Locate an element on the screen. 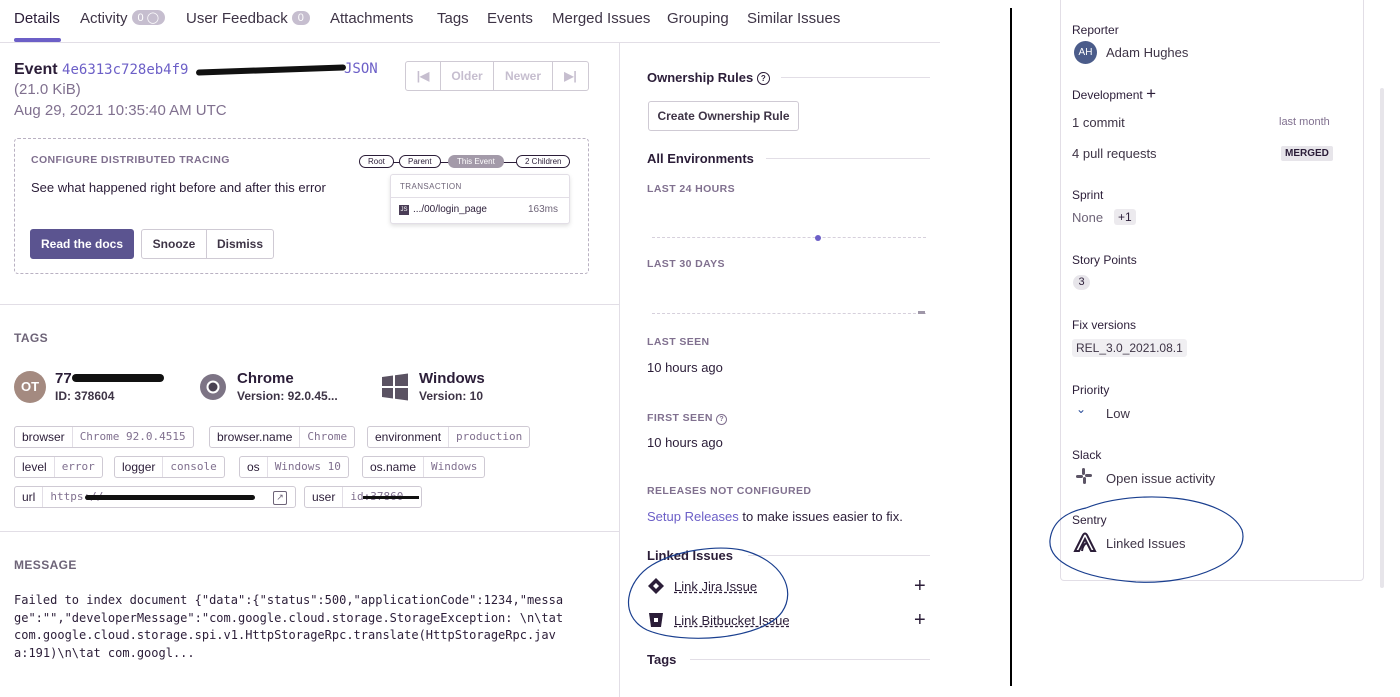 The image size is (1400, 697). tab-attachments: Attachments is located at coordinates (371, 18).